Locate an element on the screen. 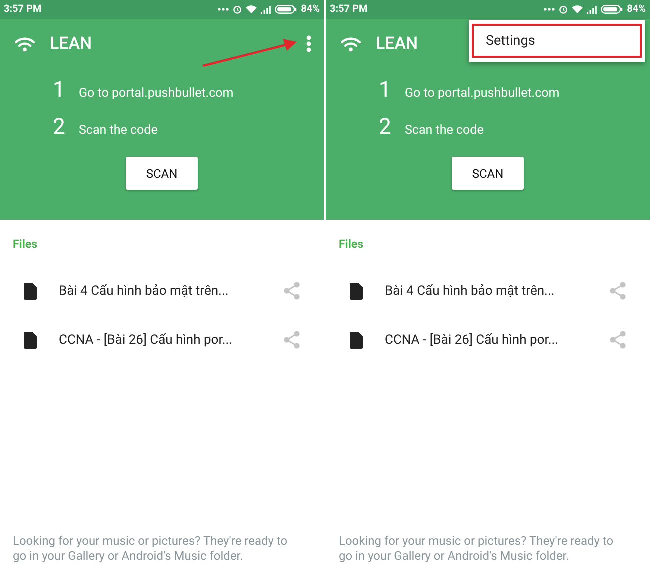 This screenshot has height=578, width=650. overflow-menu-icon is located at coordinates (309, 44).